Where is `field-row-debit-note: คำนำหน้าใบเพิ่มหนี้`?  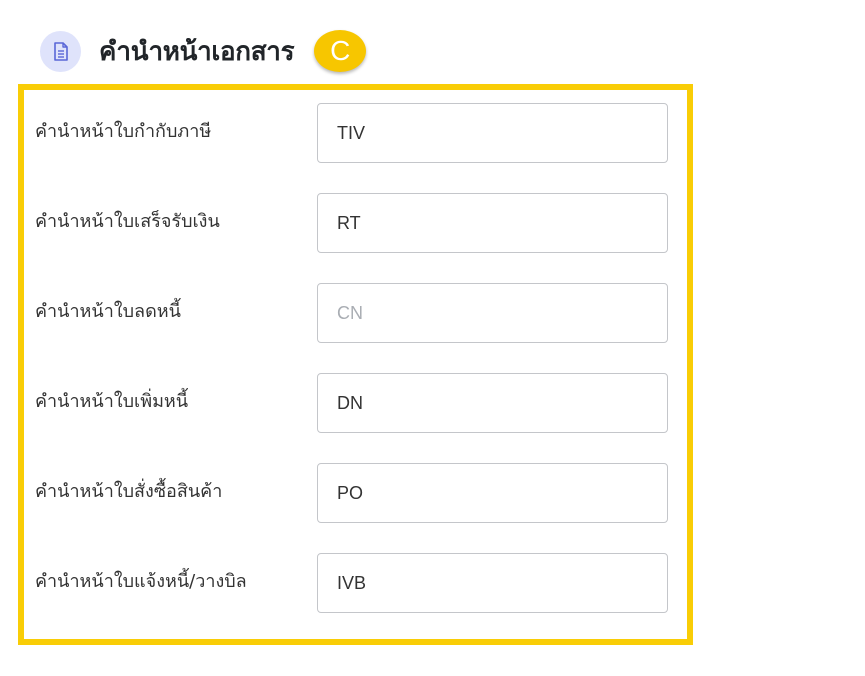
field-row-debit-note: คำนำหน้าใบเพิ่มหนี้ is located at coordinates (355, 403).